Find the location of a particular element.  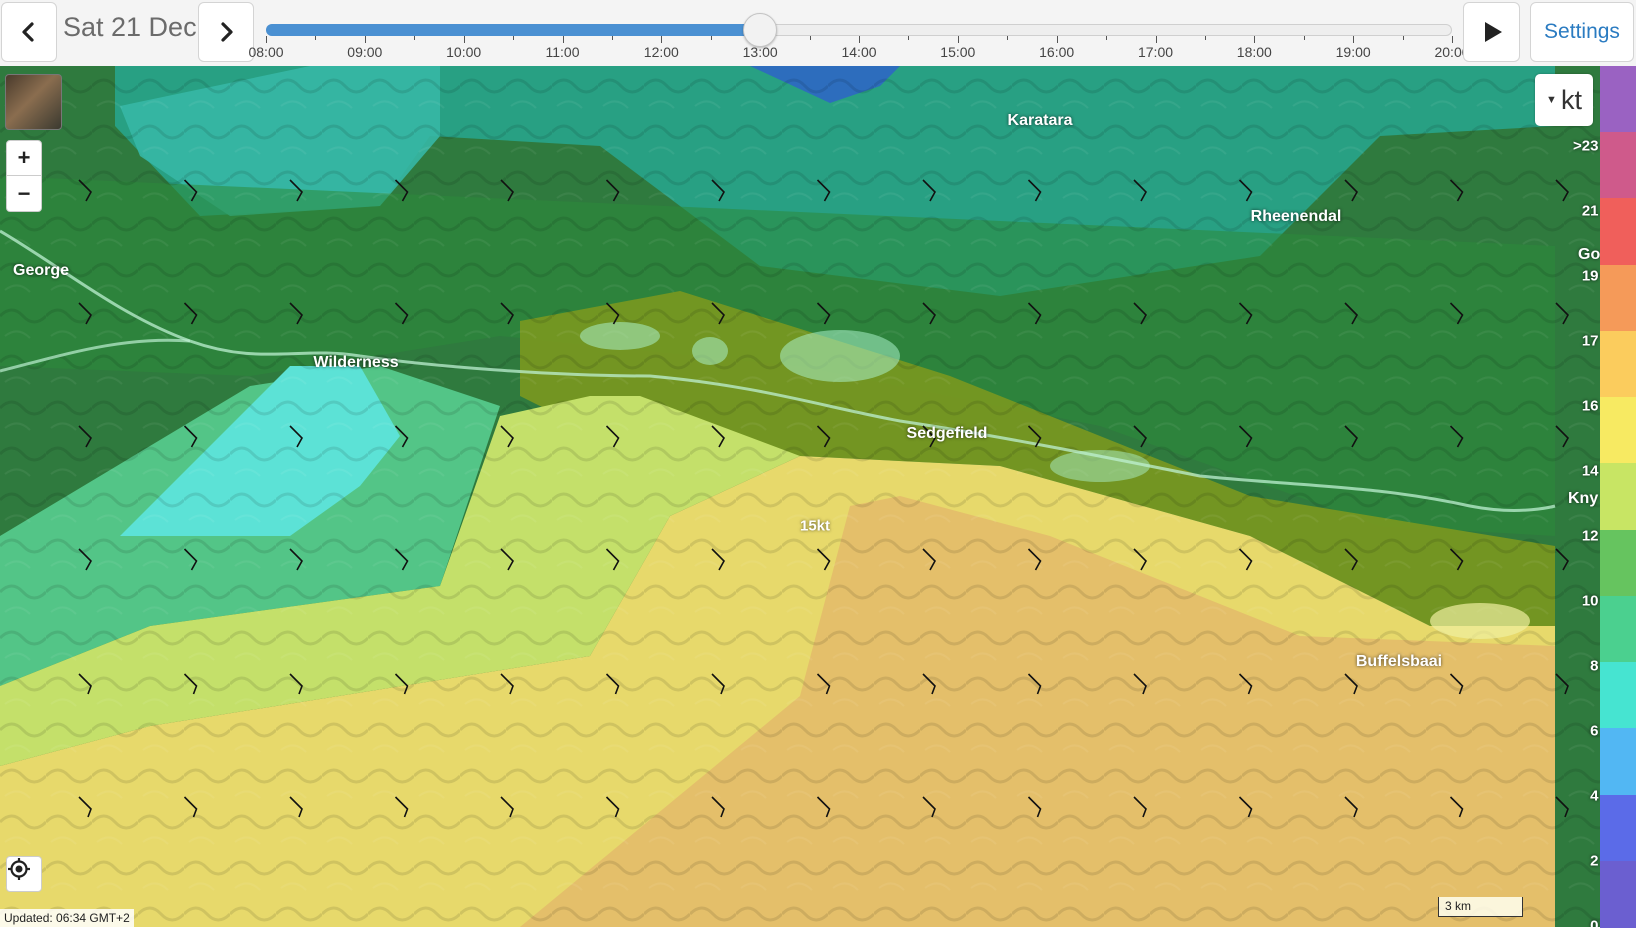

scale-label: 19 is located at coordinates (1590, 276).